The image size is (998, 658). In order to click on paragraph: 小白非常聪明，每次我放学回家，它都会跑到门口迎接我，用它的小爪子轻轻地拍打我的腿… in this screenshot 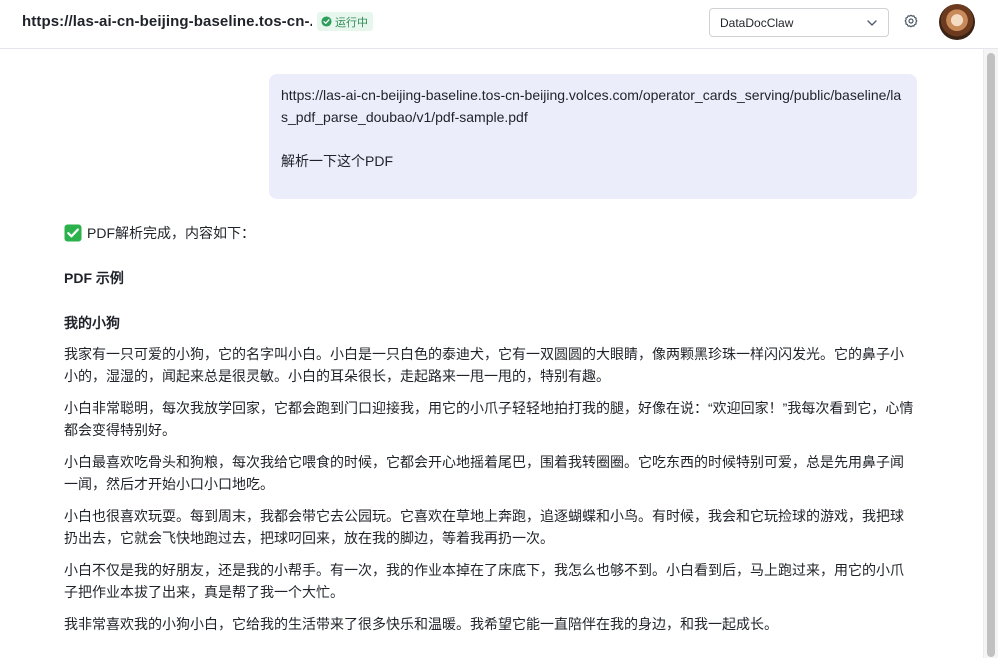, I will do `click(489, 419)`.